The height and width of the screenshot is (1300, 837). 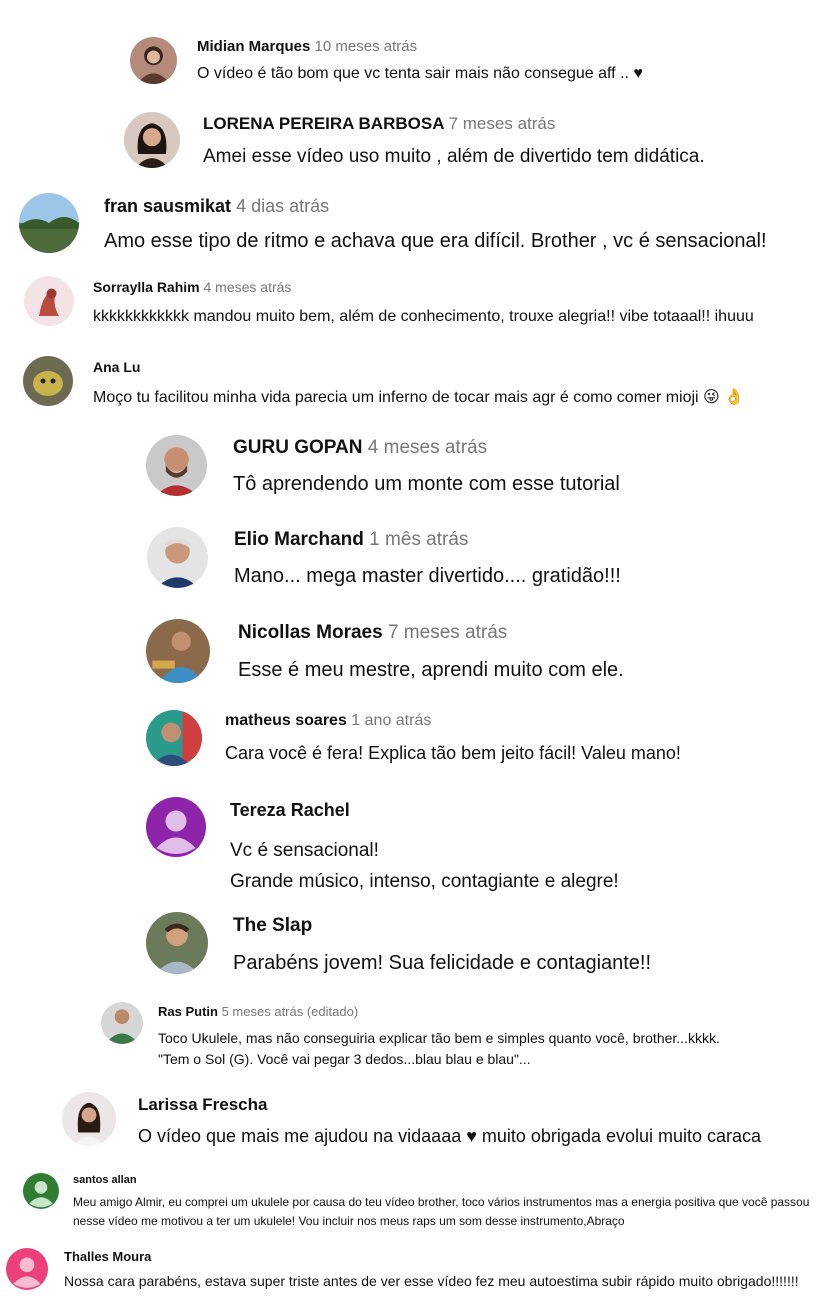 What do you see at coordinates (146, 287) in the screenshot?
I see `author-name: Sorraylla Rahim` at bounding box center [146, 287].